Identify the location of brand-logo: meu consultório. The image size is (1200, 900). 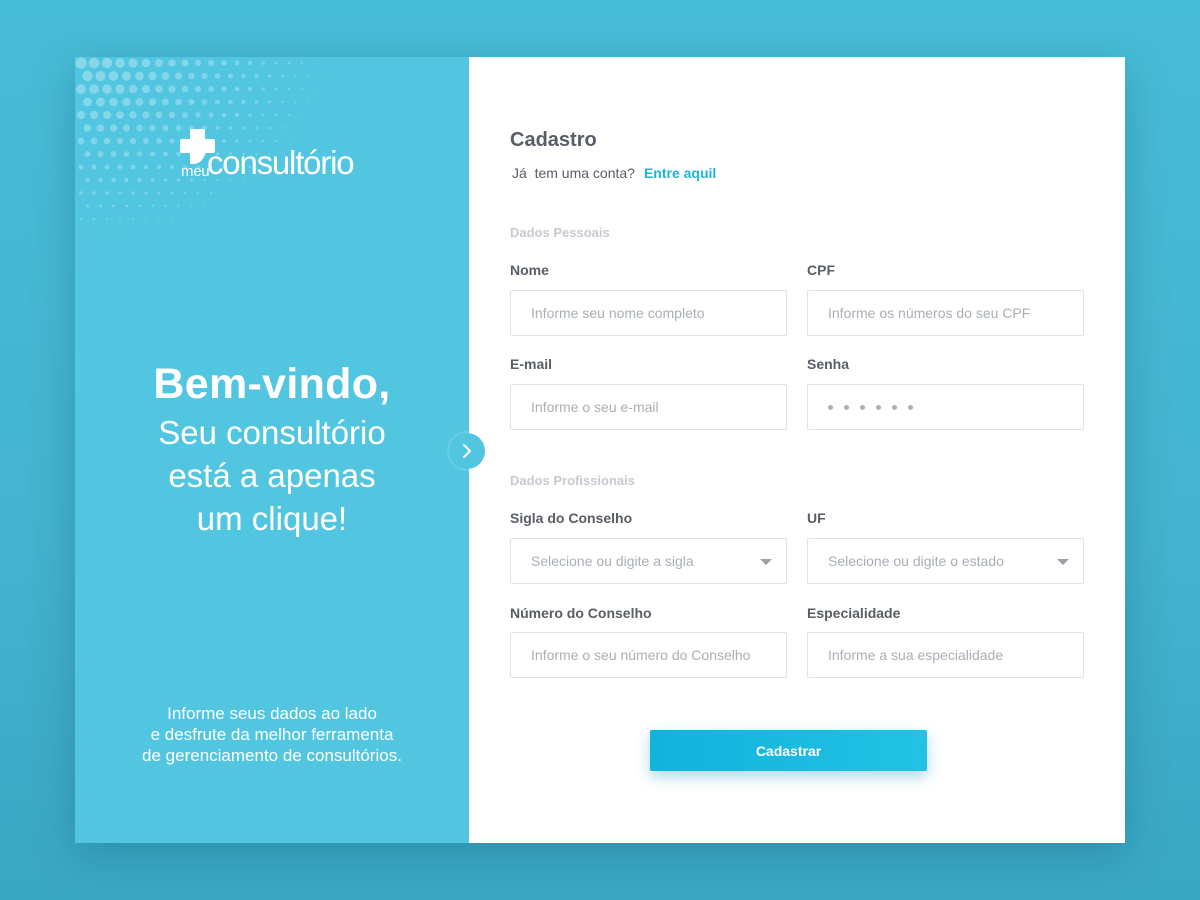
(275, 155).